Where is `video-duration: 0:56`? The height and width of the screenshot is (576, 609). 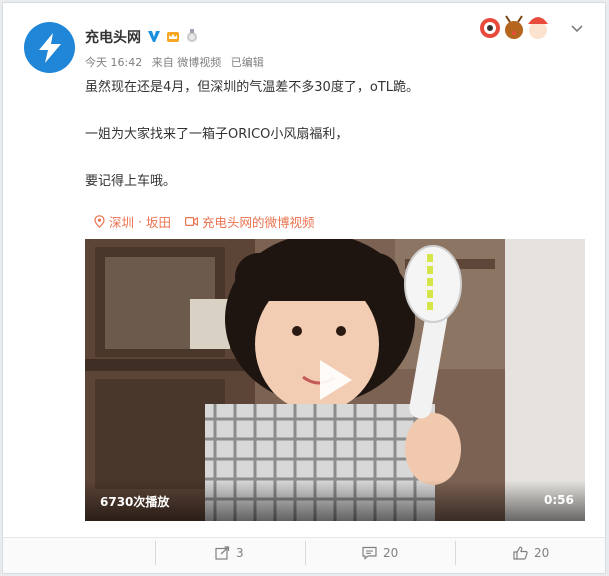 video-duration: 0:56 is located at coordinates (559, 500).